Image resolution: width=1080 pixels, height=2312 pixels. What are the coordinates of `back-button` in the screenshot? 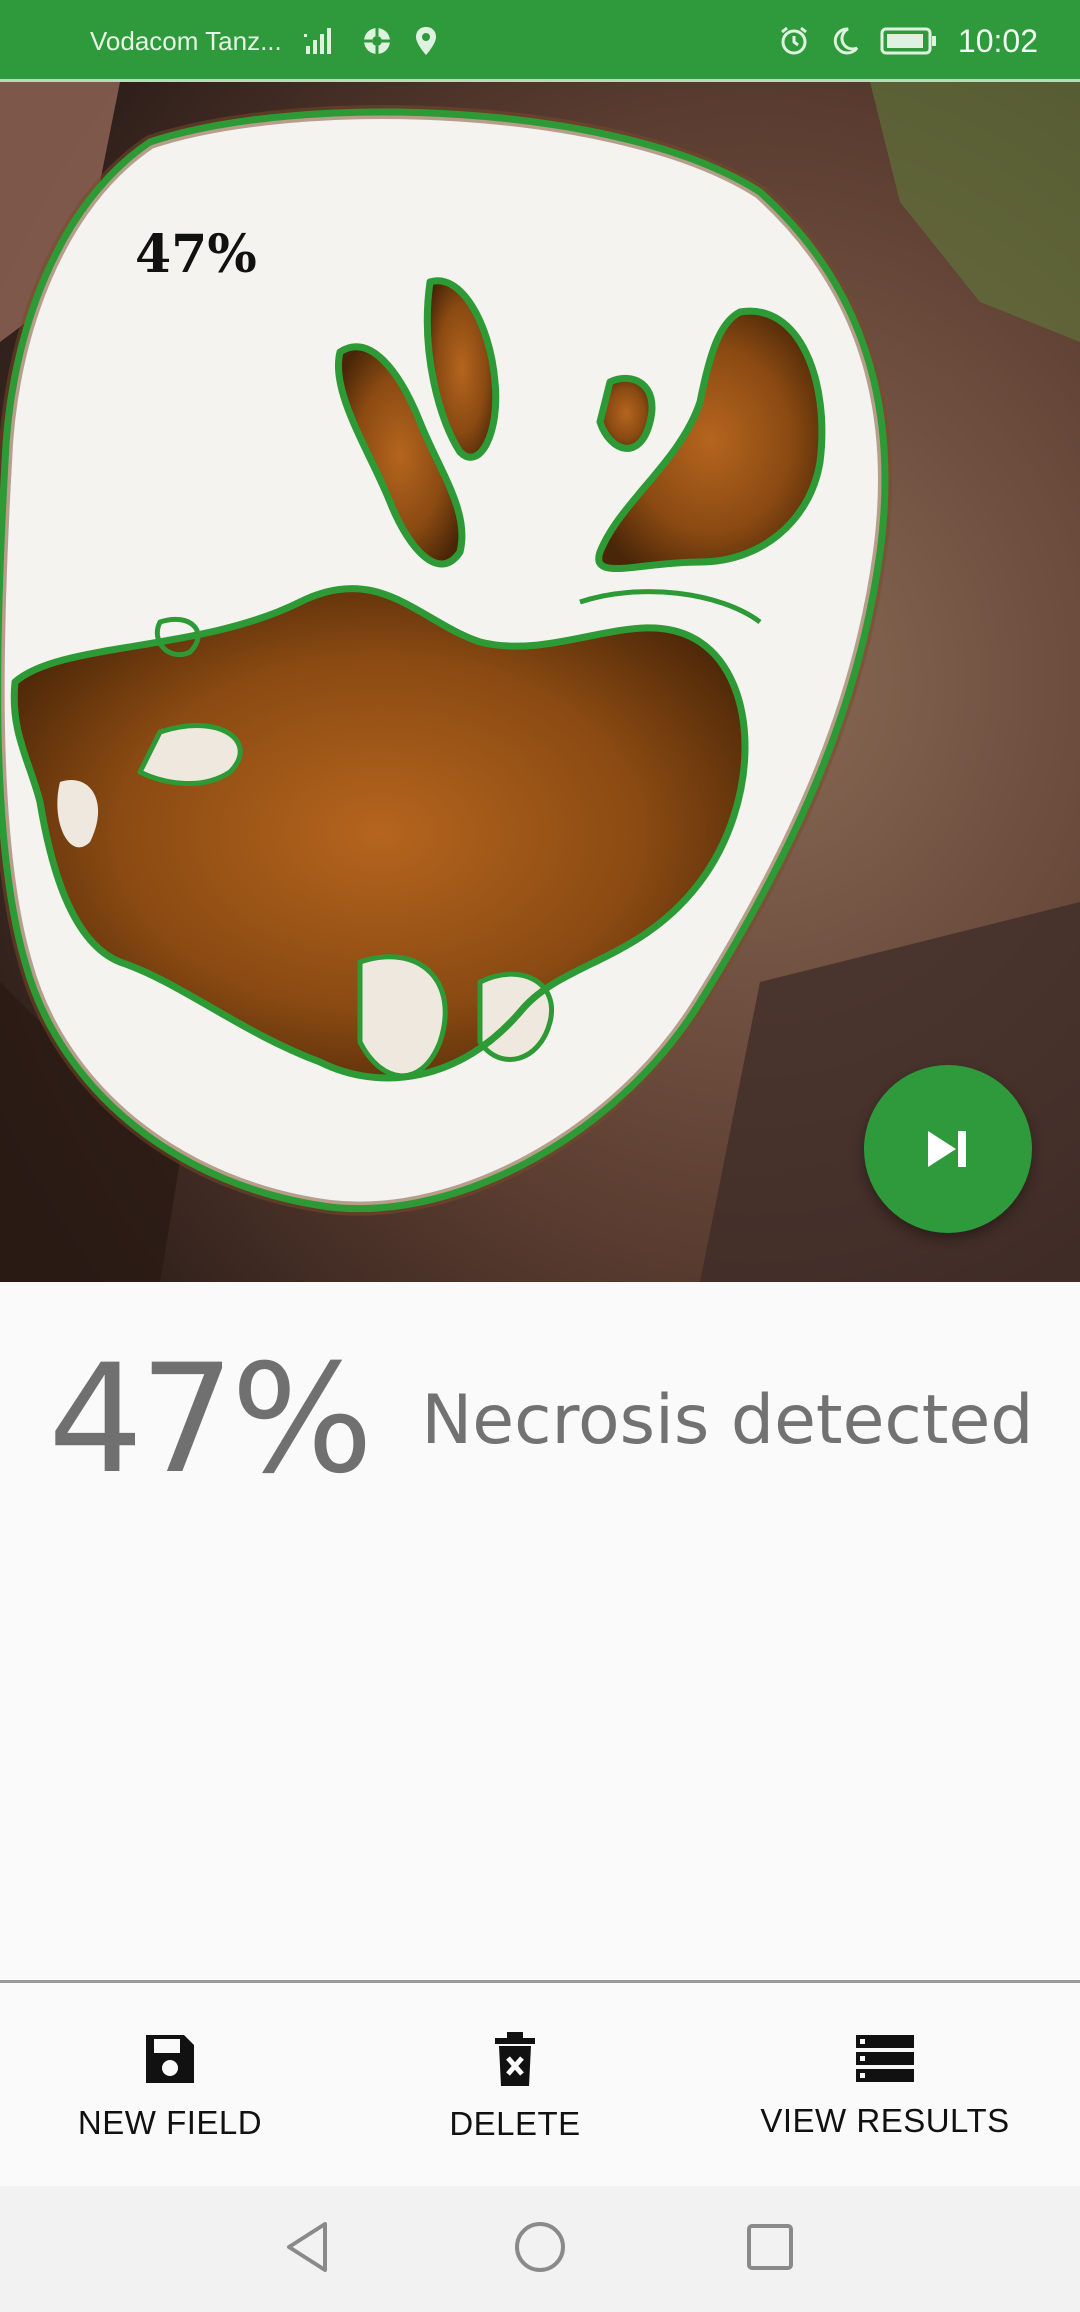 It's located at (308, 2249).